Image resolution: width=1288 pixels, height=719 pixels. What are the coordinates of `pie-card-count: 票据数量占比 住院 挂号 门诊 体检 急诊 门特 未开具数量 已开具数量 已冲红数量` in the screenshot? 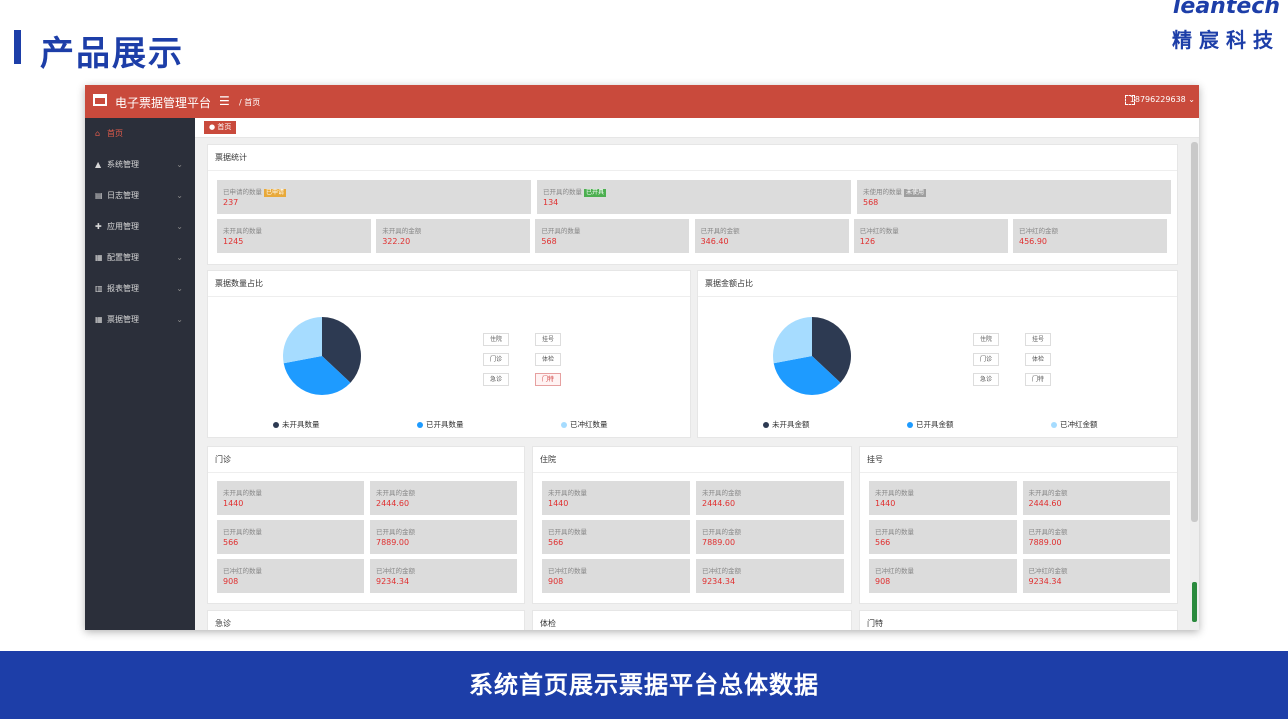 It's located at (449, 354).